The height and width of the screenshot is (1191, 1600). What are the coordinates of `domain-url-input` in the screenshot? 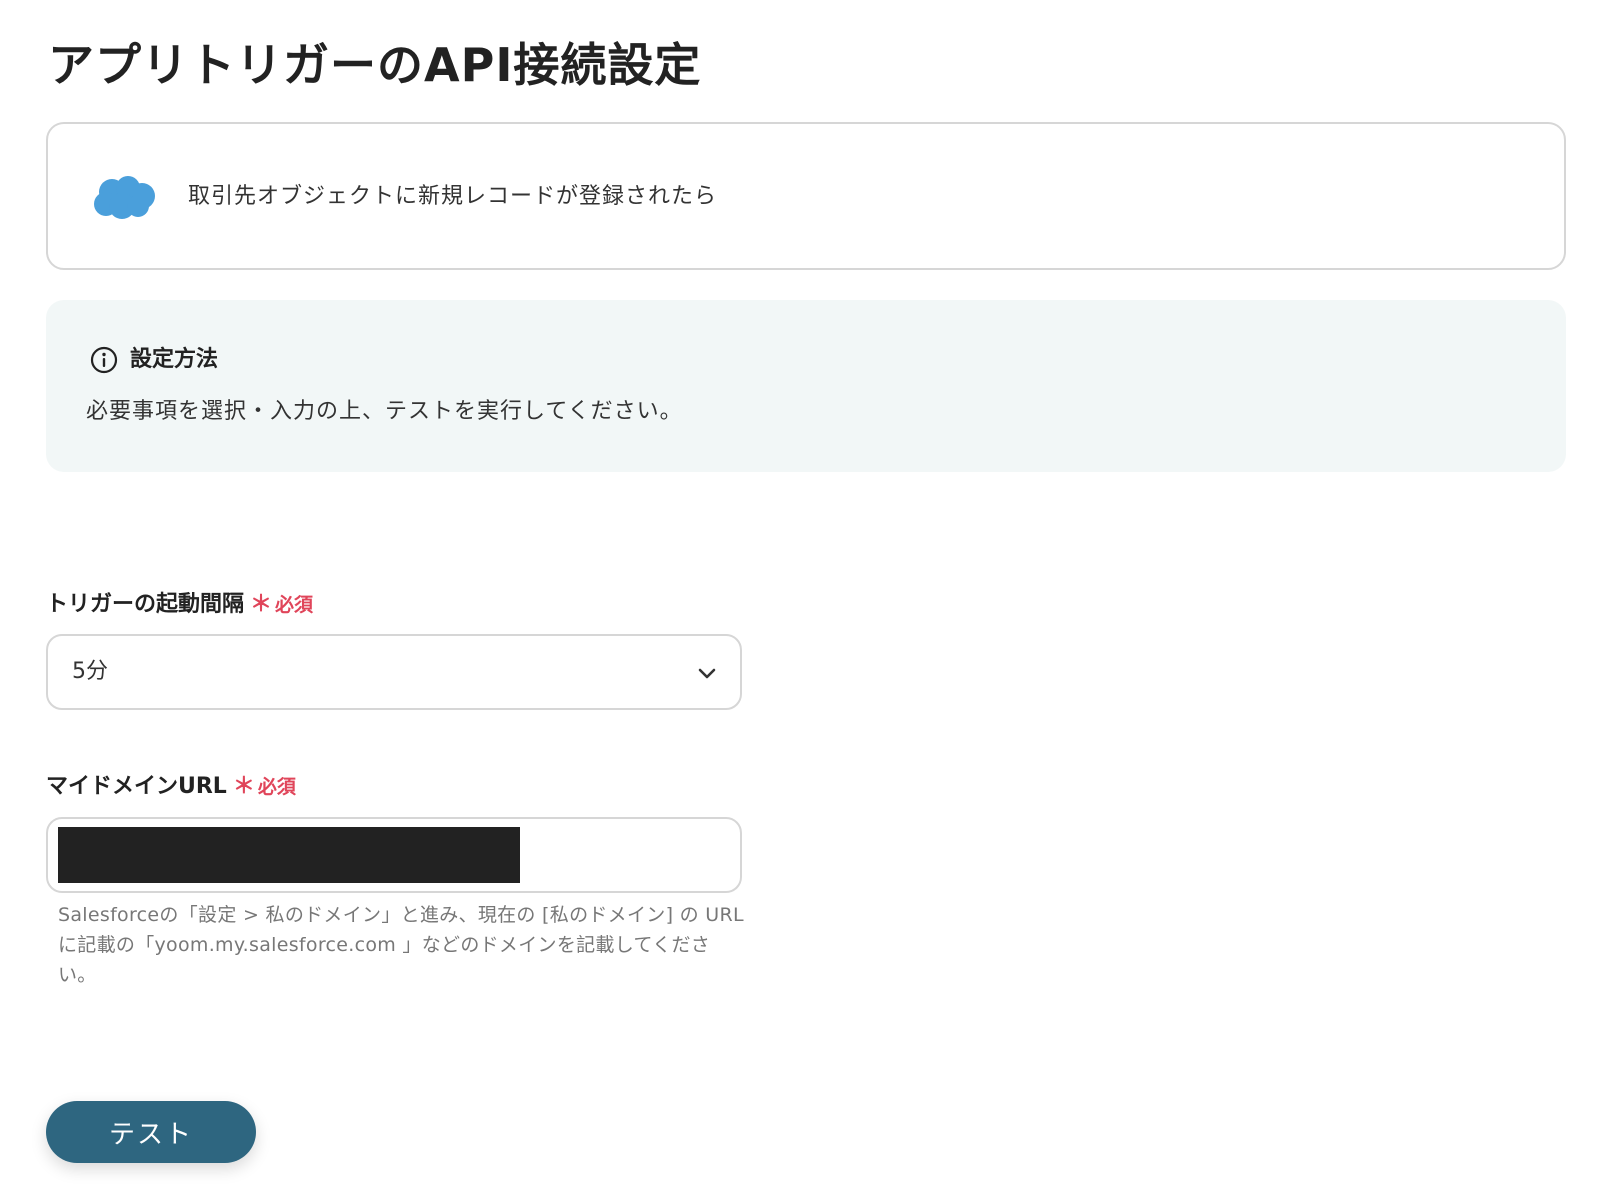 It's located at (394, 855).